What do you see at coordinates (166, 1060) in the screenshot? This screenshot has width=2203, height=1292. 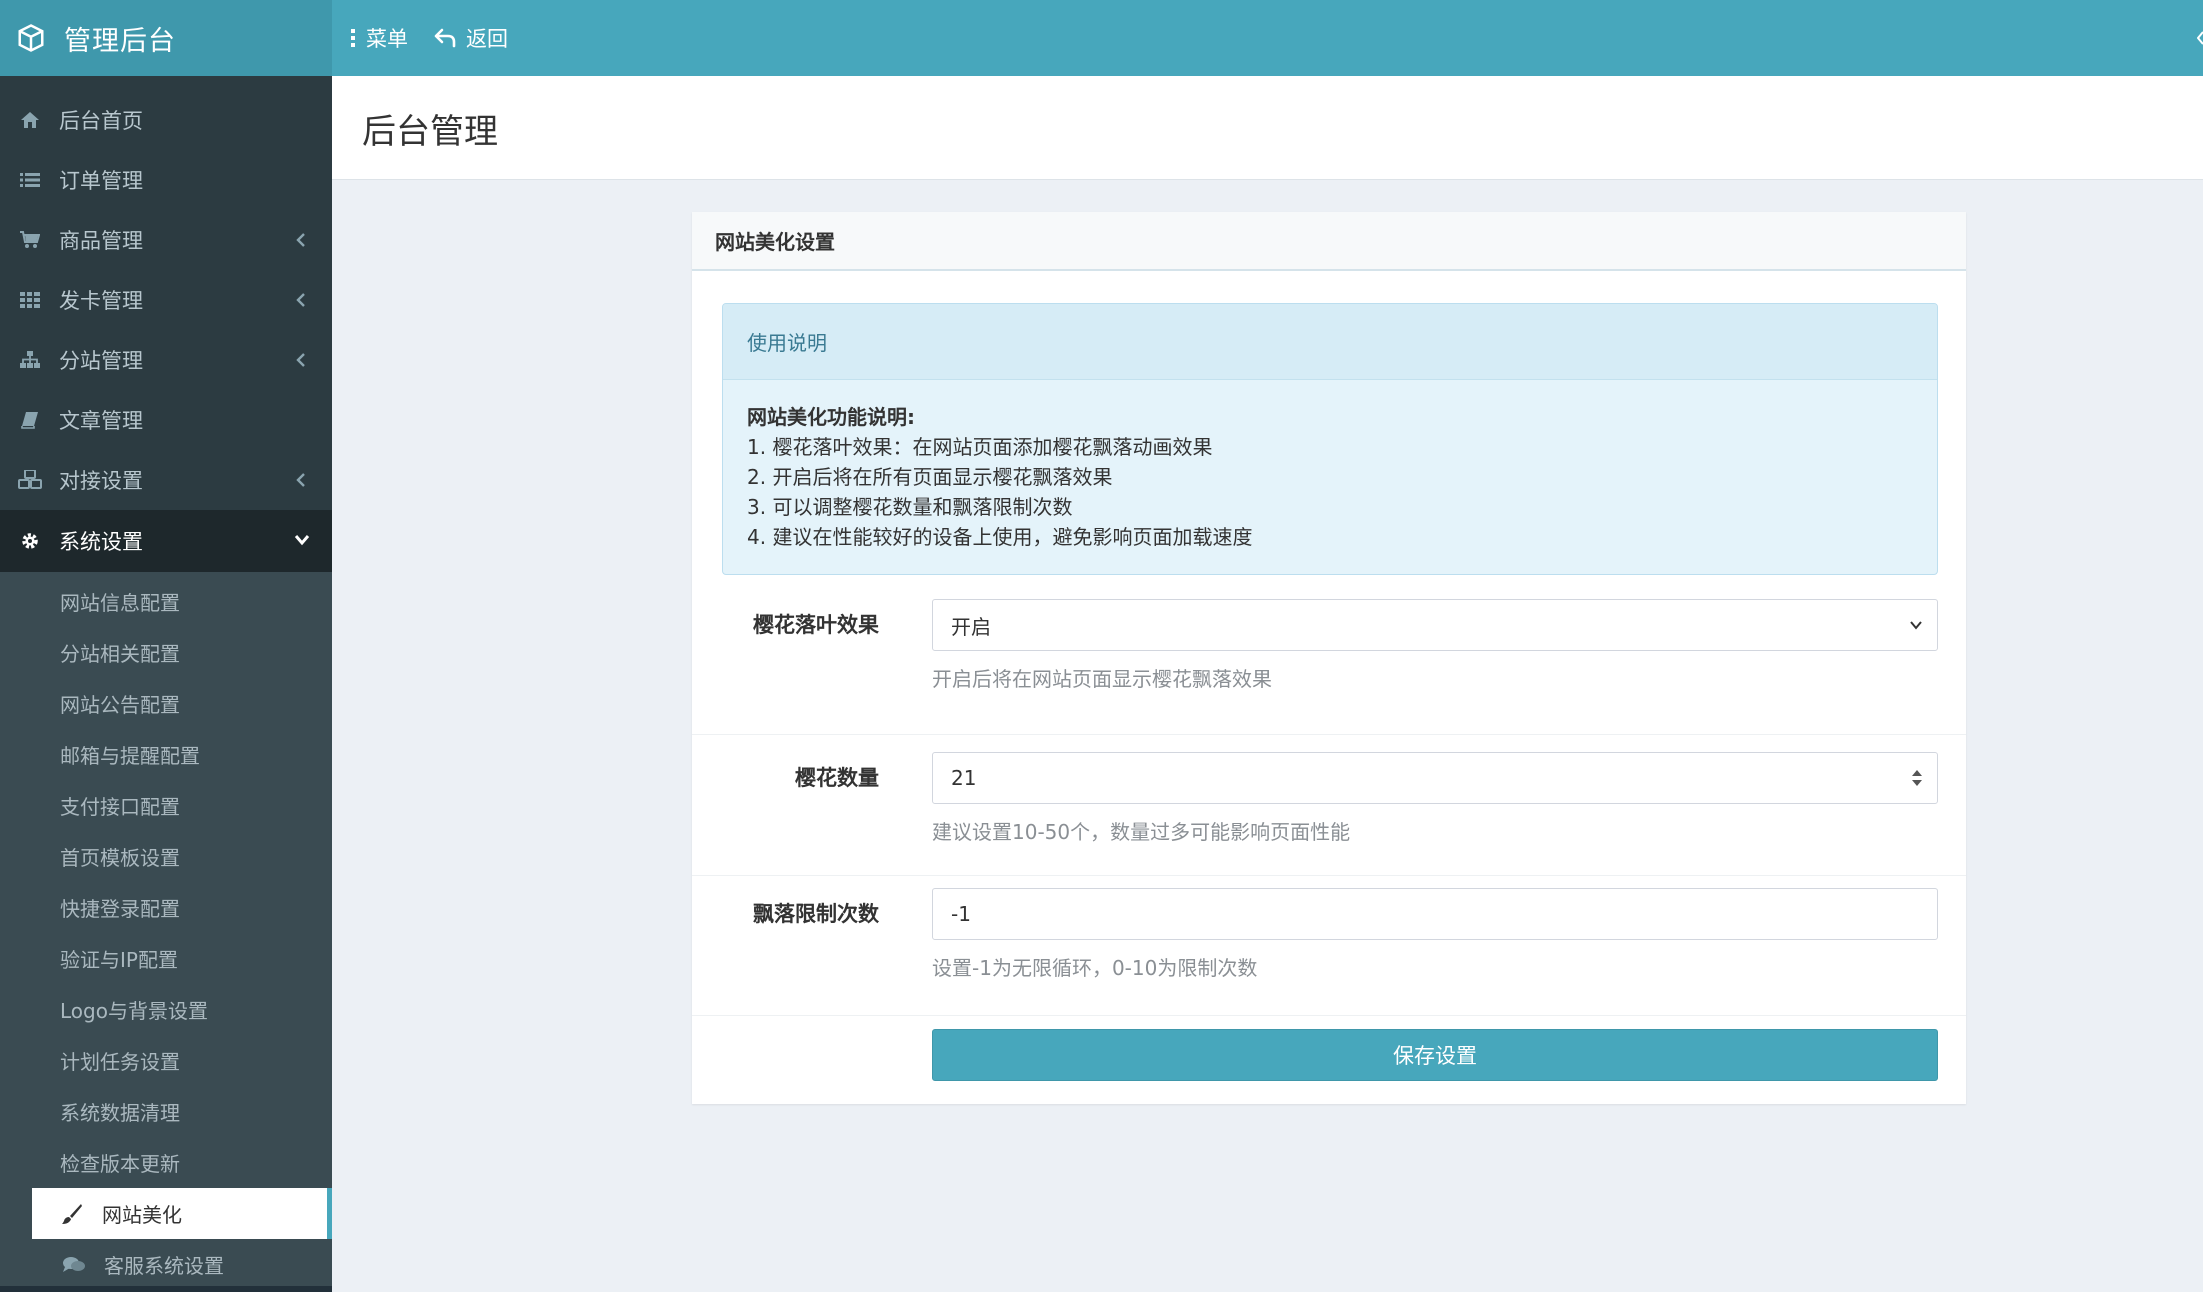 I see `submenu-item: 计划任务设置` at bounding box center [166, 1060].